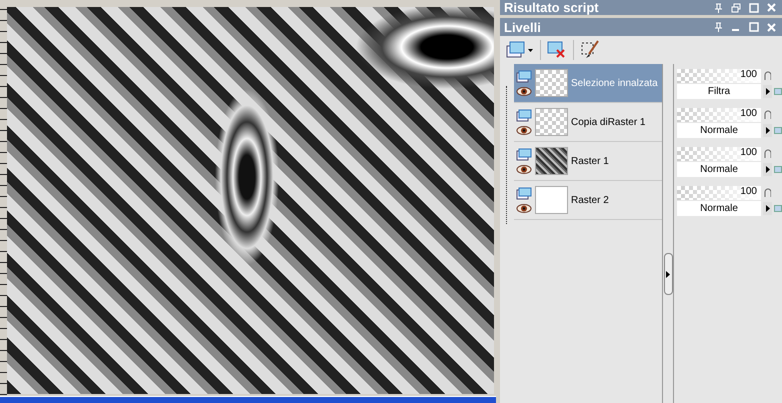  I want to click on blend-mode-dropdown: Filtra, so click(719, 91).